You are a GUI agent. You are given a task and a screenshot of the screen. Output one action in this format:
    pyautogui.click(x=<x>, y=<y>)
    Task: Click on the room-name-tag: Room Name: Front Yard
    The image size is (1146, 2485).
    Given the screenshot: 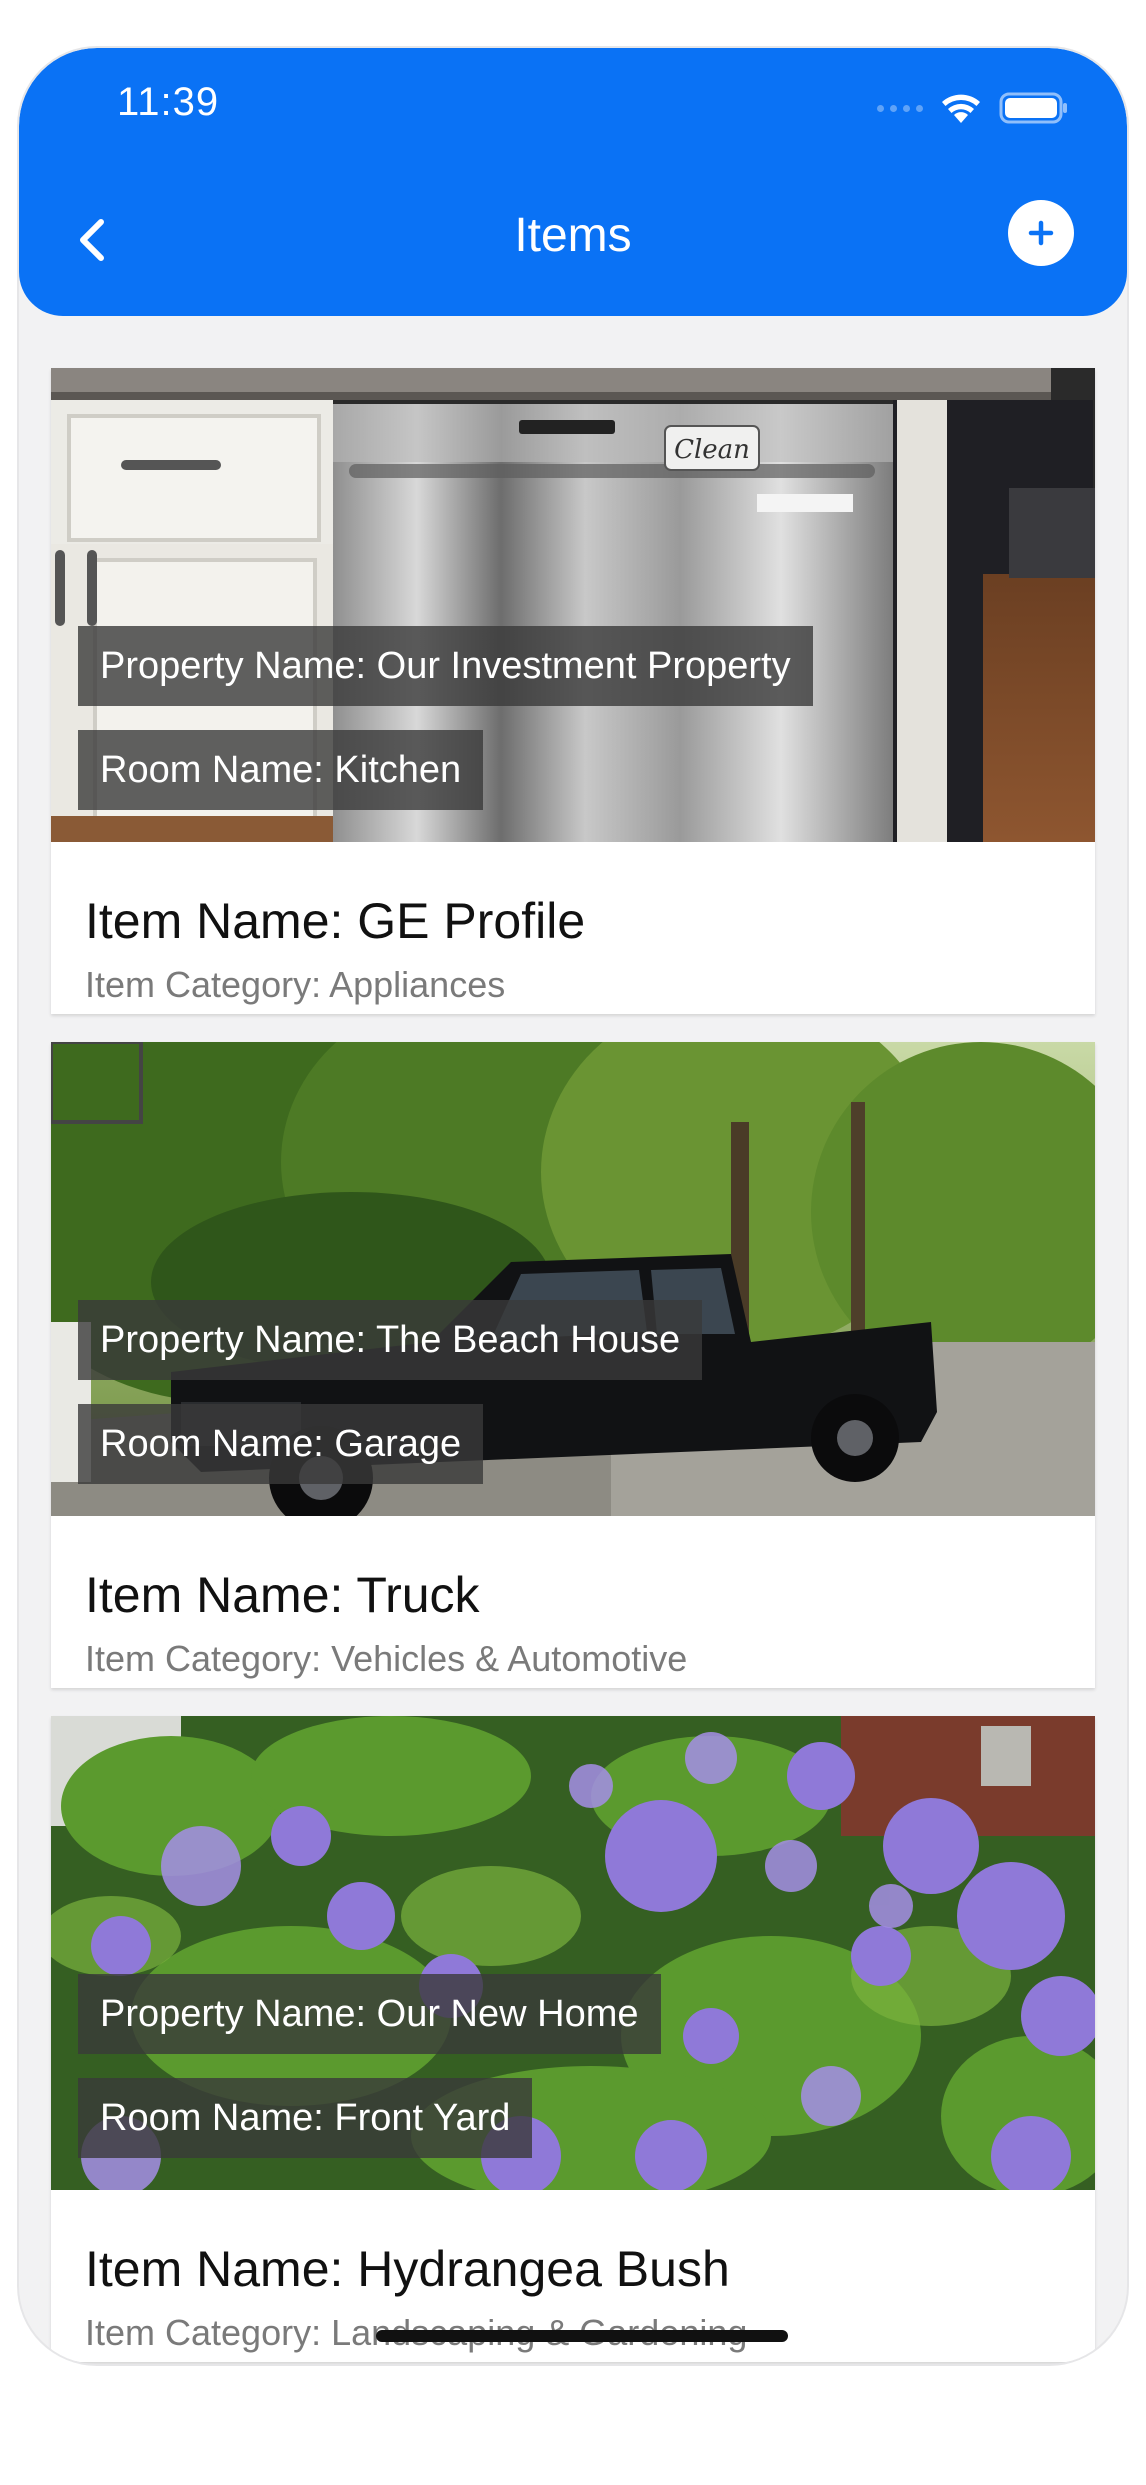 What is the action you would take?
    pyautogui.click(x=305, y=2118)
    